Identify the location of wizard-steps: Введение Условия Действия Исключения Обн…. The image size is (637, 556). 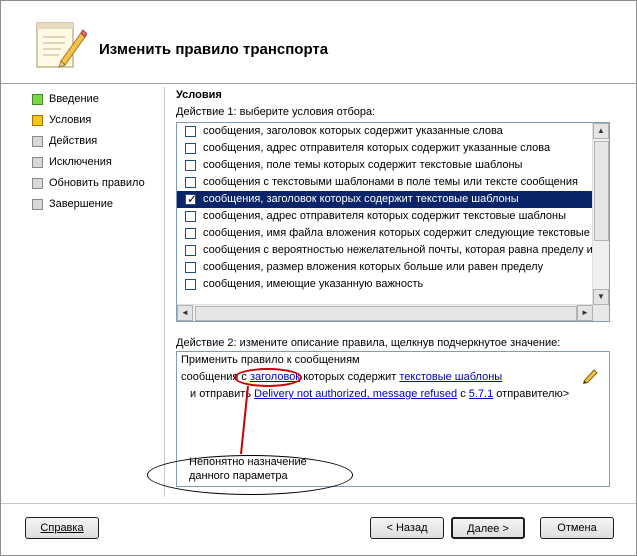
(99, 152).